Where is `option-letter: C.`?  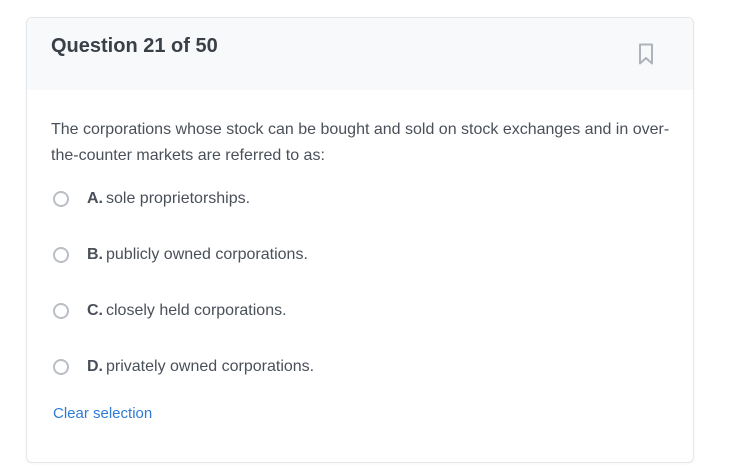 option-letter: C. is located at coordinates (95, 310).